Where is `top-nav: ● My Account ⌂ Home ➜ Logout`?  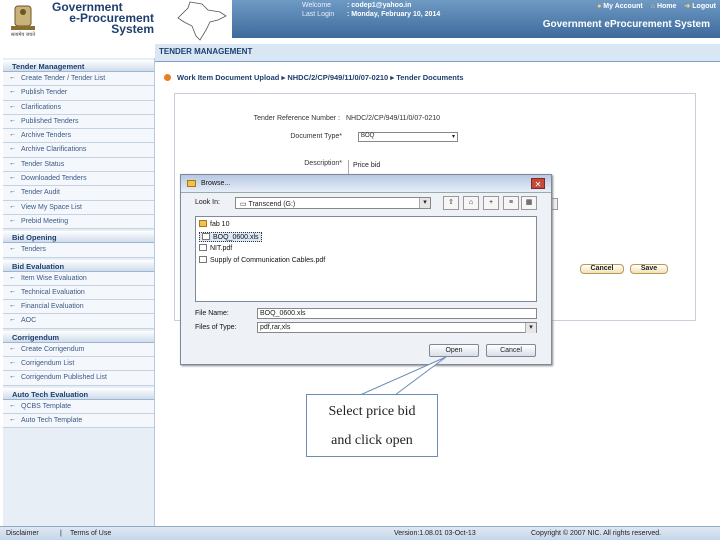
top-nav: ● My Account ⌂ Home ➜ Logout is located at coordinates (656, 6).